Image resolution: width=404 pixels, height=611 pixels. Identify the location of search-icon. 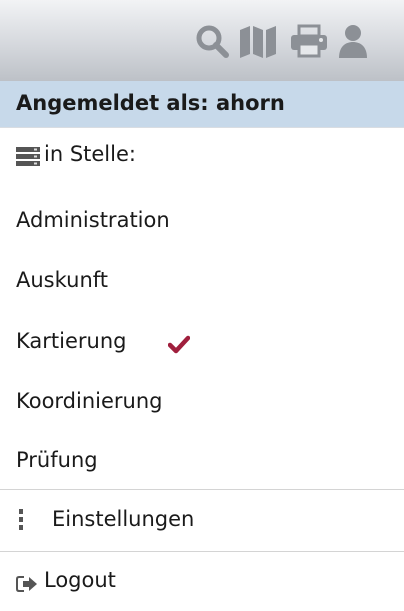
(214, 41).